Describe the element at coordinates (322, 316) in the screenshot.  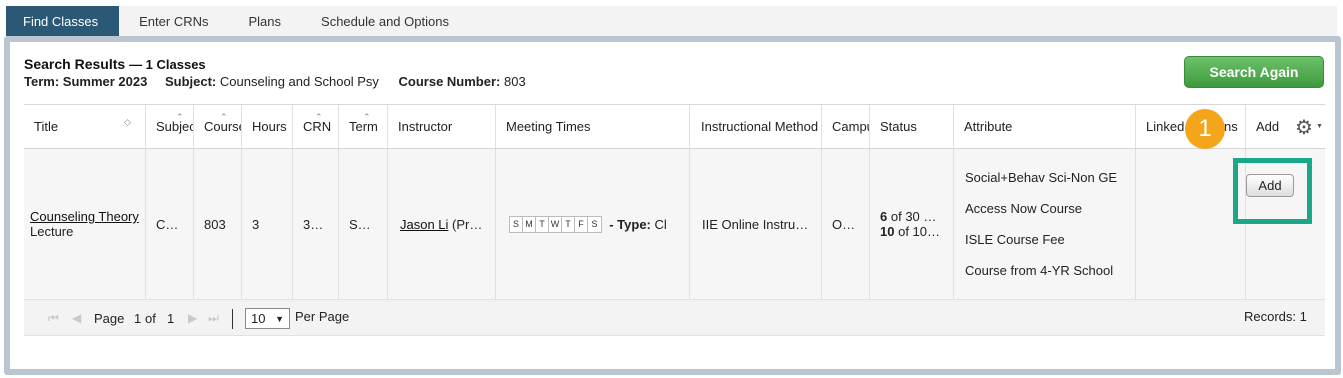
I see `per-page-label: Per Page` at that location.